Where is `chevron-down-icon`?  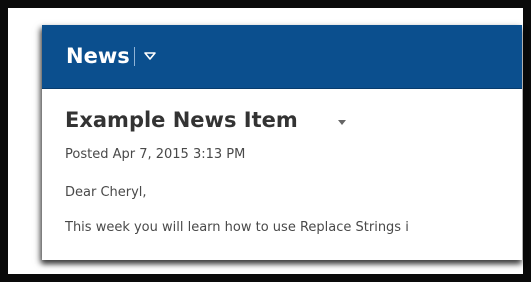
chevron-down-icon is located at coordinates (150, 55).